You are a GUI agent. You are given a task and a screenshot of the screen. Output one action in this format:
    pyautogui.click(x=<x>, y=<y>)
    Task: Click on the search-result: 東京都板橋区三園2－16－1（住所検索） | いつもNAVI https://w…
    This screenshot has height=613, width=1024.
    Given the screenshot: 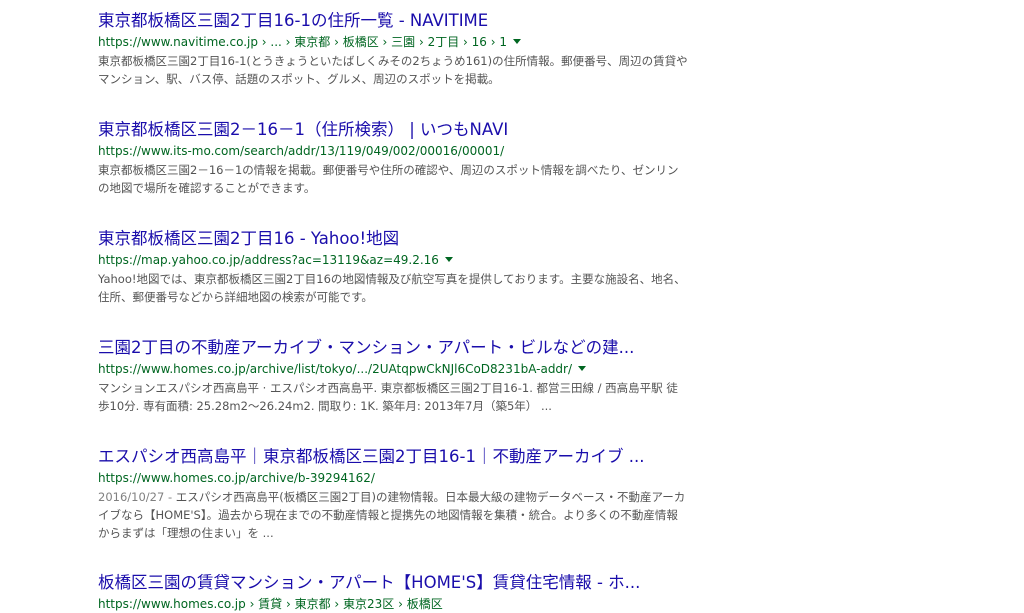 What is the action you would take?
    pyautogui.click(x=398, y=158)
    